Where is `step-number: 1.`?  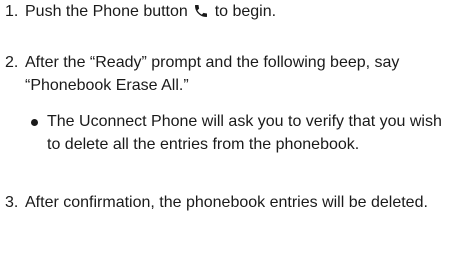
step-number: 1. is located at coordinates (12, 11).